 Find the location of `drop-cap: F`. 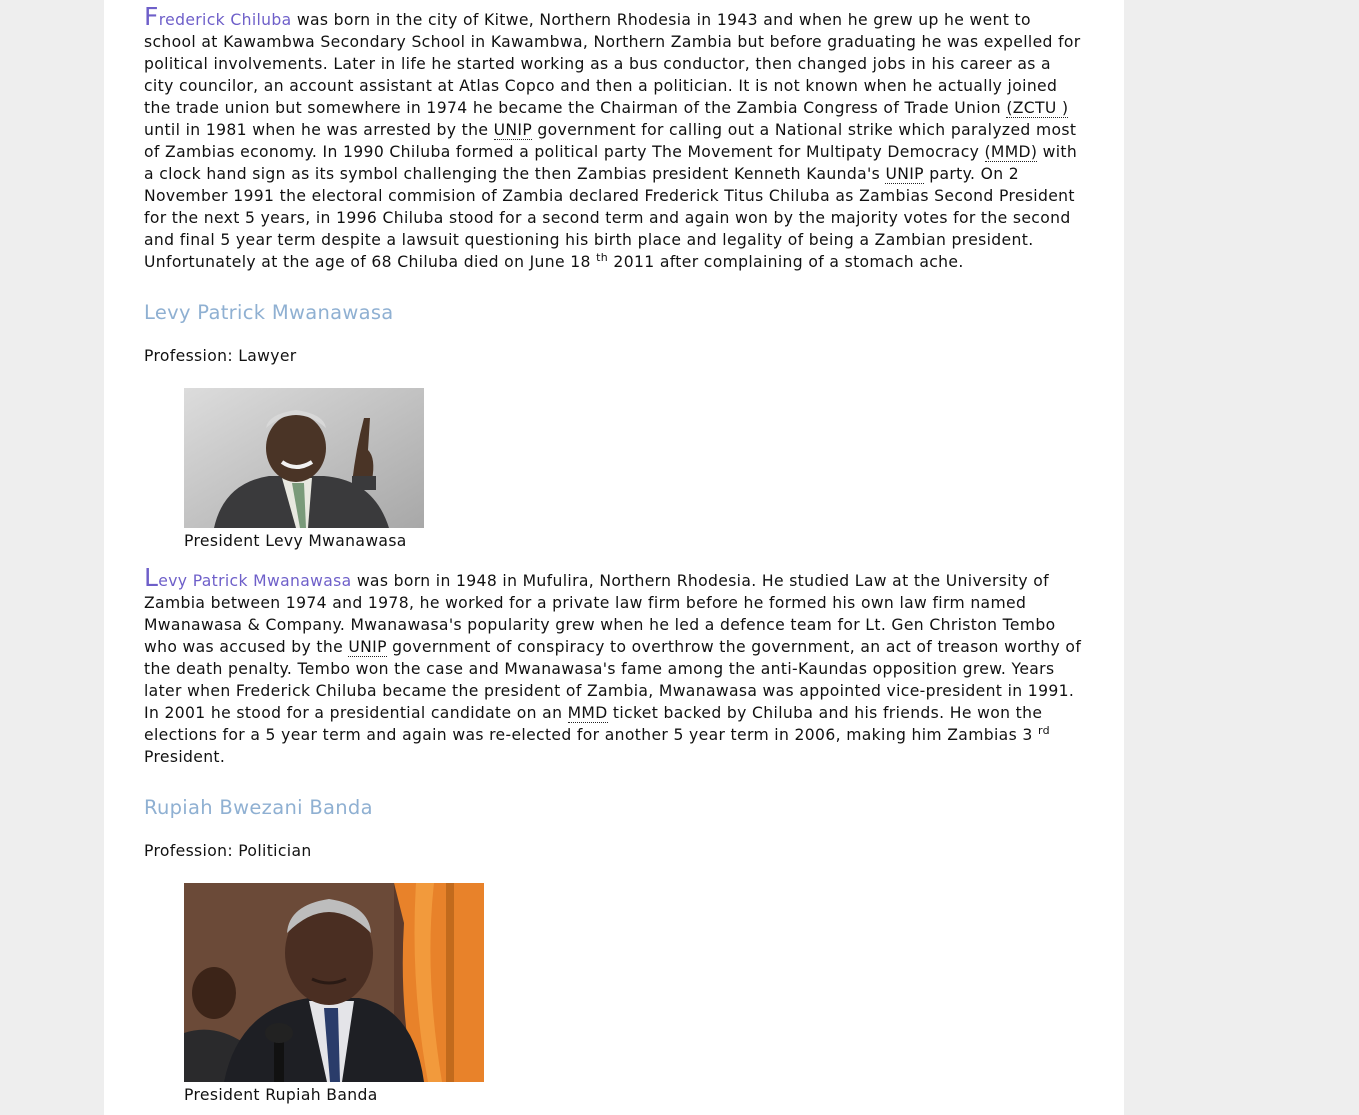

drop-cap: F is located at coordinates (151, 16).